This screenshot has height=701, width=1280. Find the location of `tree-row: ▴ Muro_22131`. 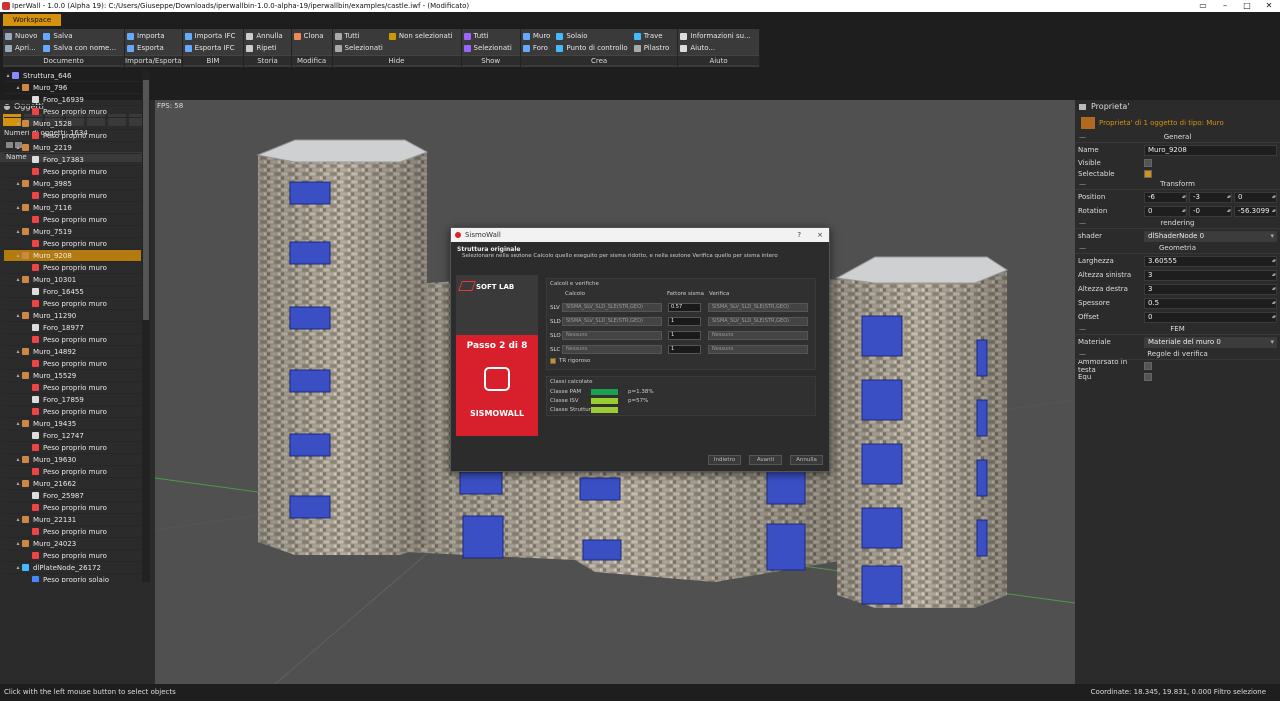

tree-row: ▴ Muro_22131 is located at coordinates (72, 520).